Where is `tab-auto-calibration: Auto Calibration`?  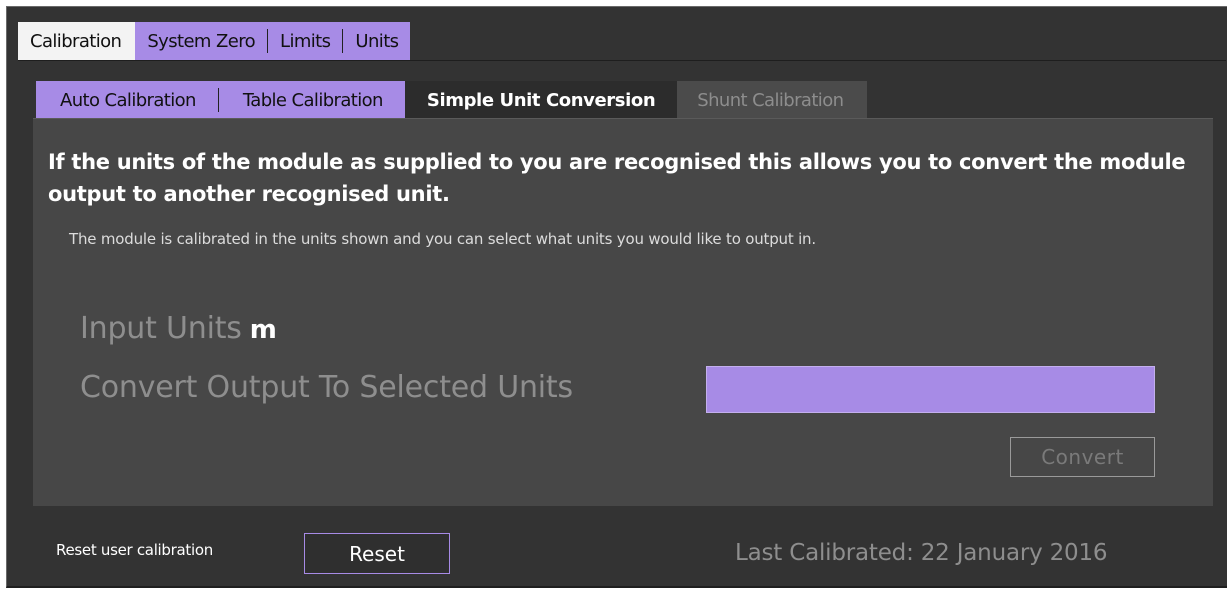
tab-auto-calibration: Auto Calibration is located at coordinates (127, 100).